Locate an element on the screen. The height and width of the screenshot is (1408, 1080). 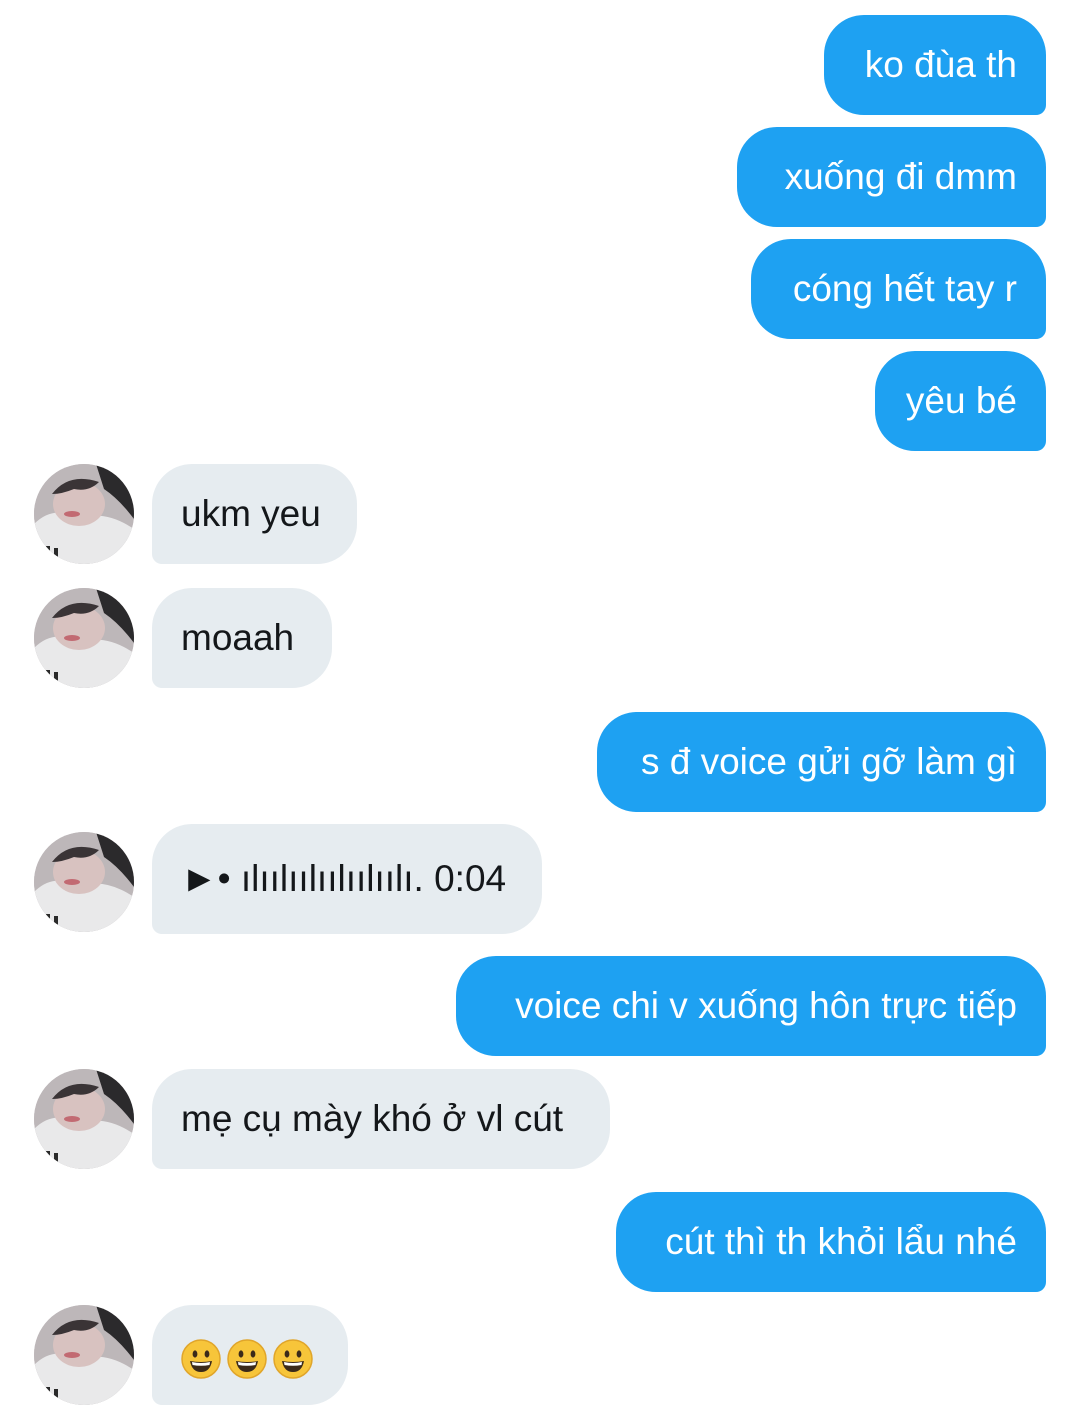
message-text: mẹ cụ mày khó ở vl cút is located at coordinates (372, 1118).